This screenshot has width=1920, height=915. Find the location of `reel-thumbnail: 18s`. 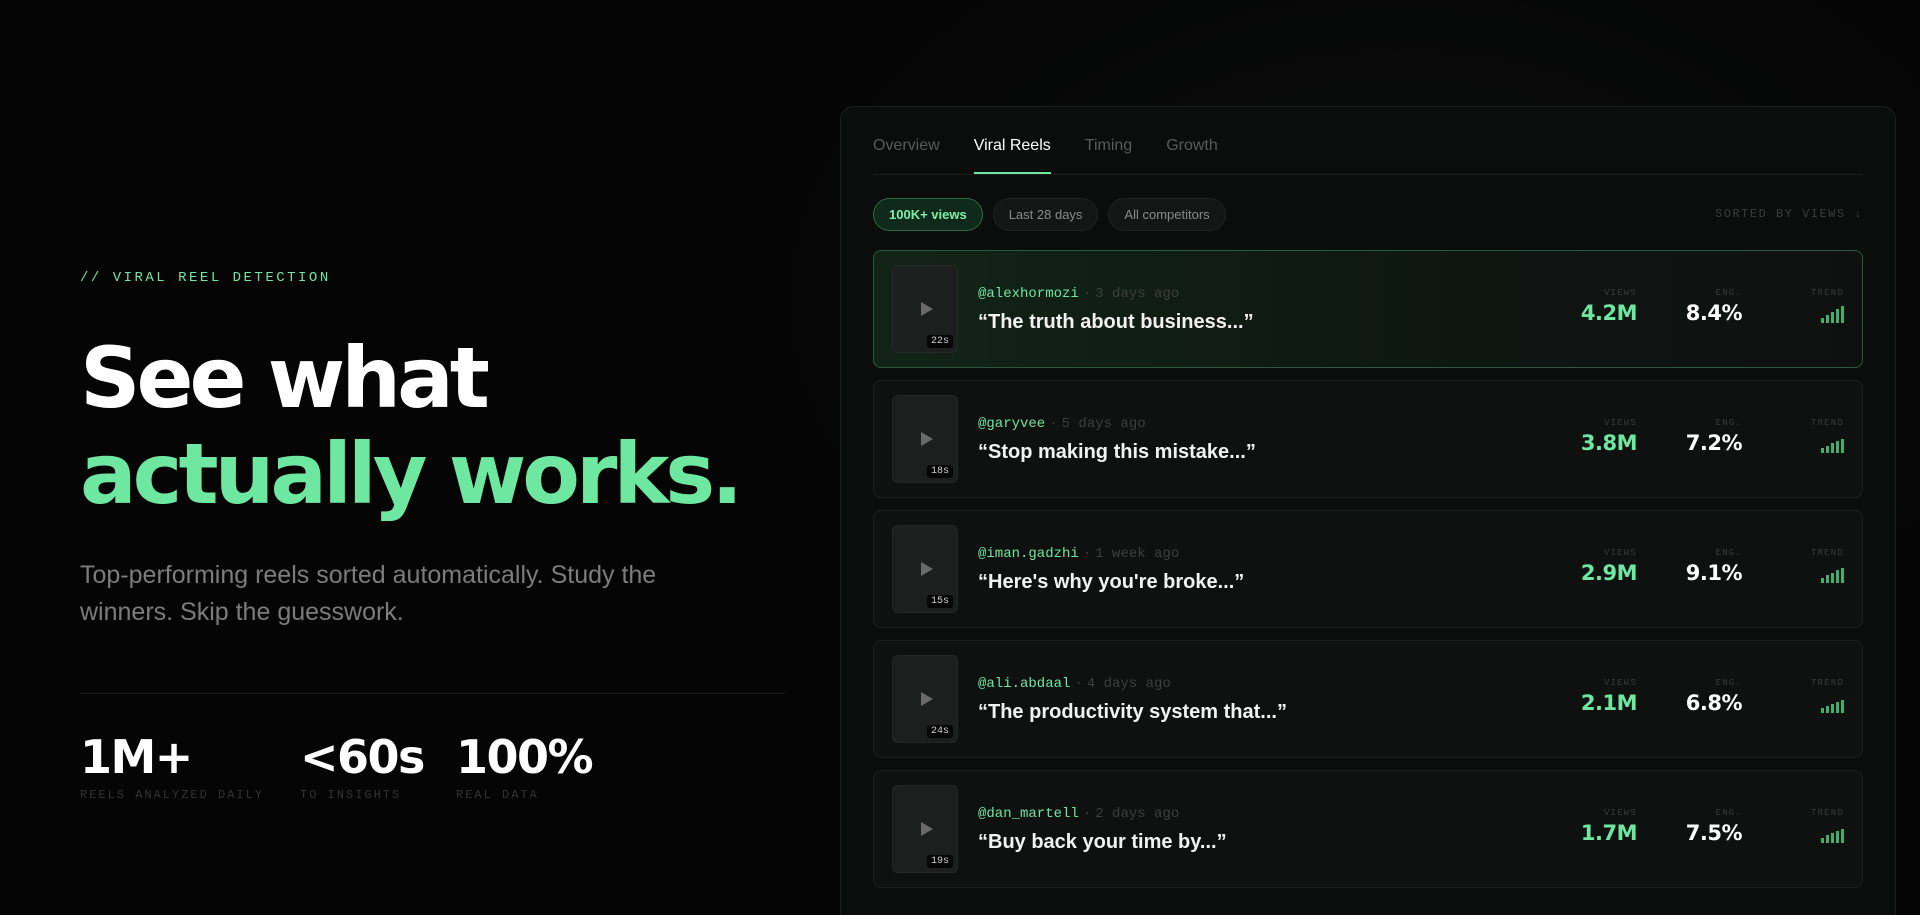

reel-thumbnail: 18s is located at coordinates (925, 439).